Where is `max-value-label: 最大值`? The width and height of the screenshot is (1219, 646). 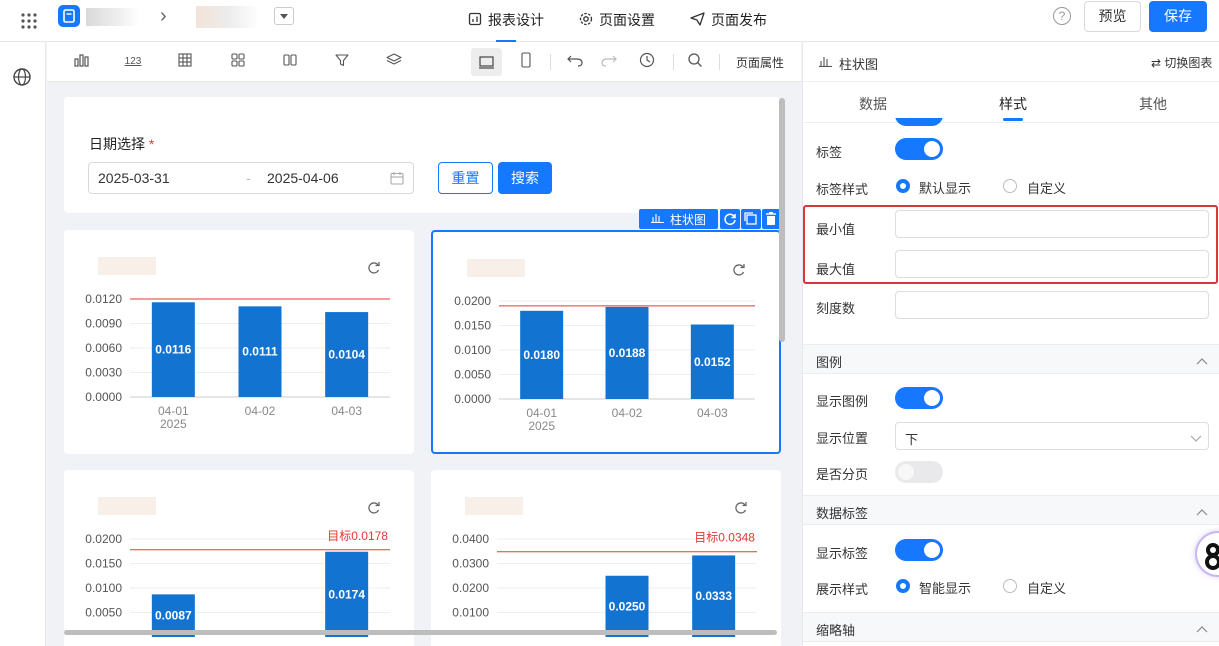
max-value-label: 最大值 is located at coordinates (836, 269).